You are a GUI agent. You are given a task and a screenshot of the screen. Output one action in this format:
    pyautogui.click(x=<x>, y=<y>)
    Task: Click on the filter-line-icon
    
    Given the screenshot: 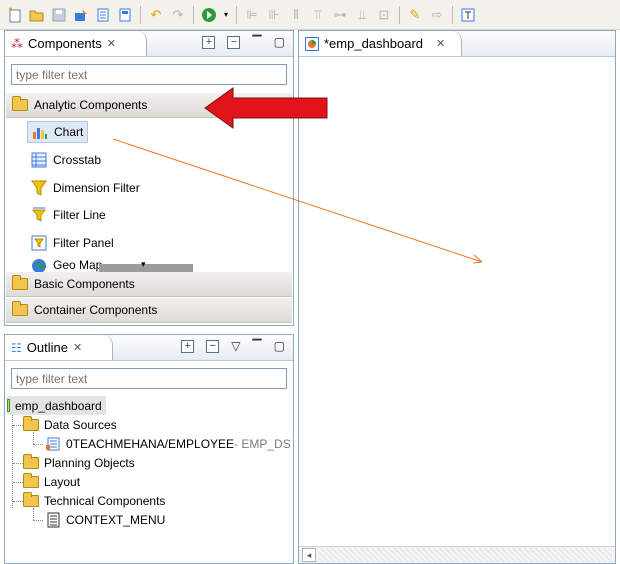 What is the action you would take?
    pyautogui.click(x=39, y=214)
    